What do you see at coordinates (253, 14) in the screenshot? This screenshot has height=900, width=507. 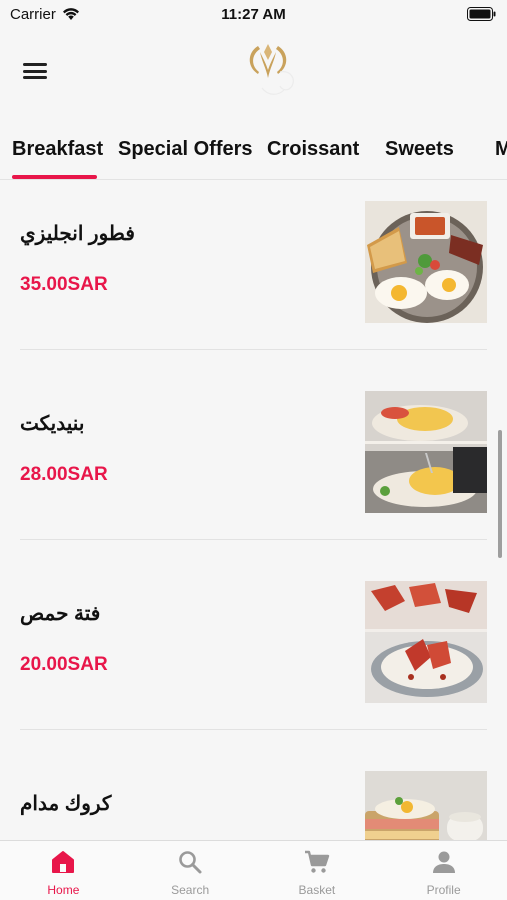 I see `status-bar: Carrier 11:27 AM` at bounding box center [253, 14].